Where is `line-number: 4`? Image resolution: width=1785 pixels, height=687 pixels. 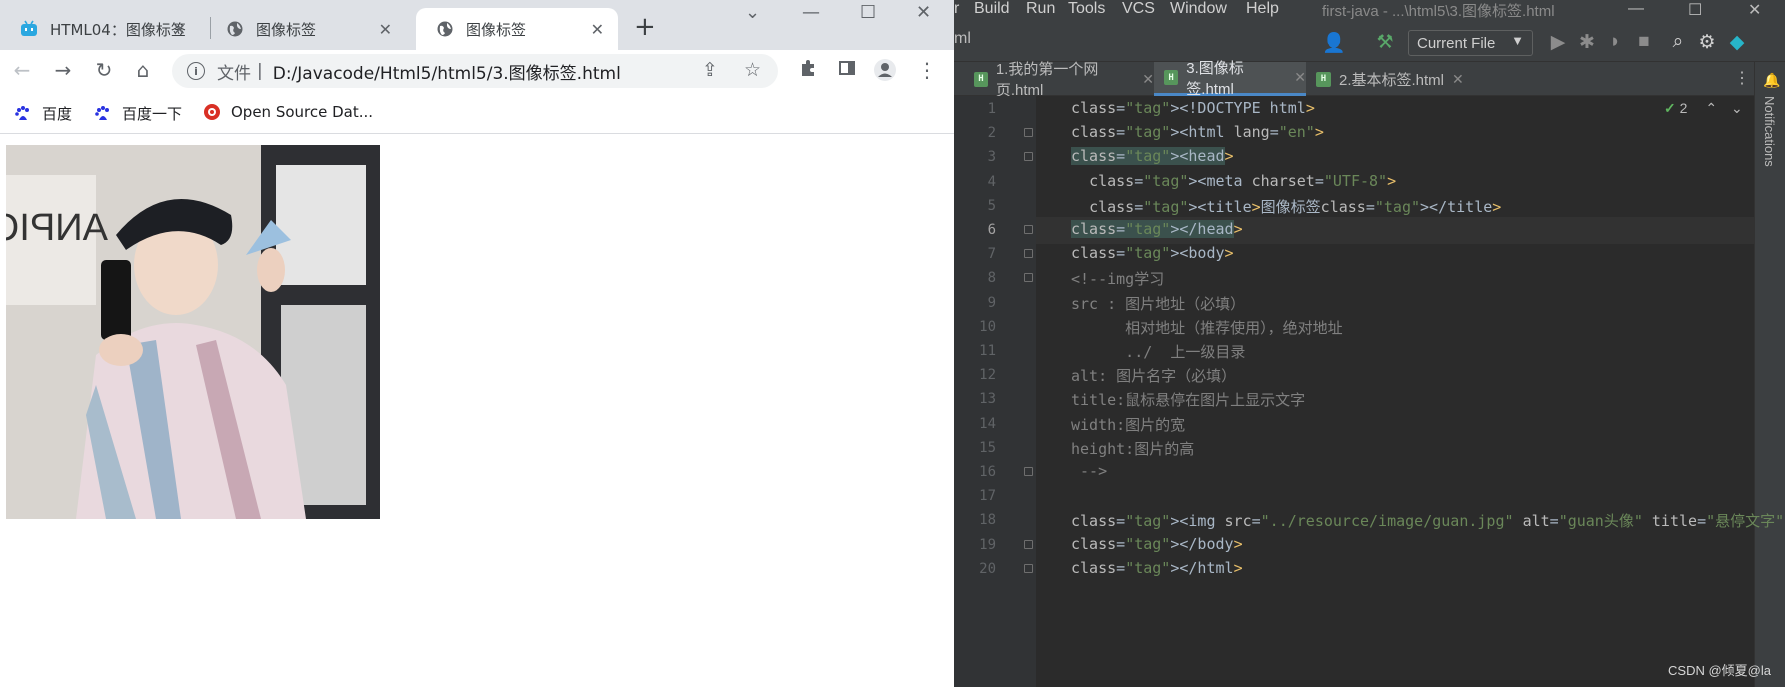
line-number: 4 is located at coordinates (991, 181).